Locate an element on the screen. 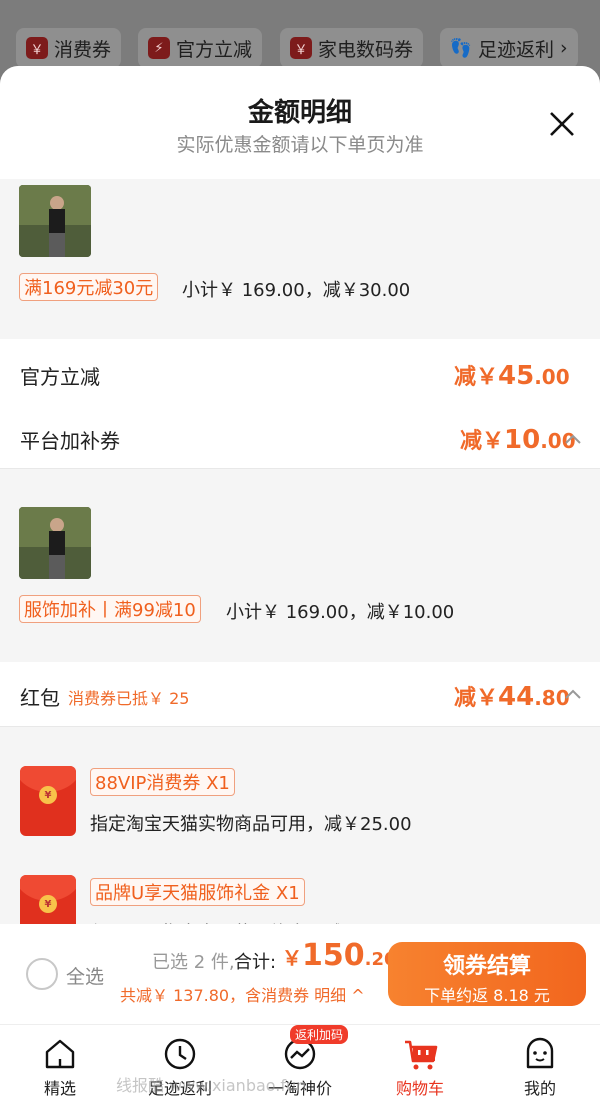  cart-icon is located at coordinates (421, 1055).